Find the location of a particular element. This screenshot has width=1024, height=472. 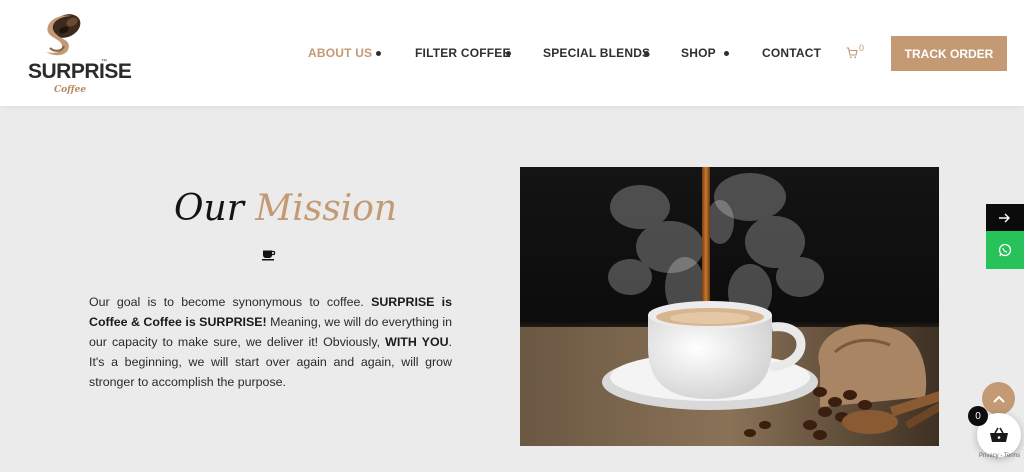

recaptcha-badge: Privacy - Terms is located at coordinates (999, 456).